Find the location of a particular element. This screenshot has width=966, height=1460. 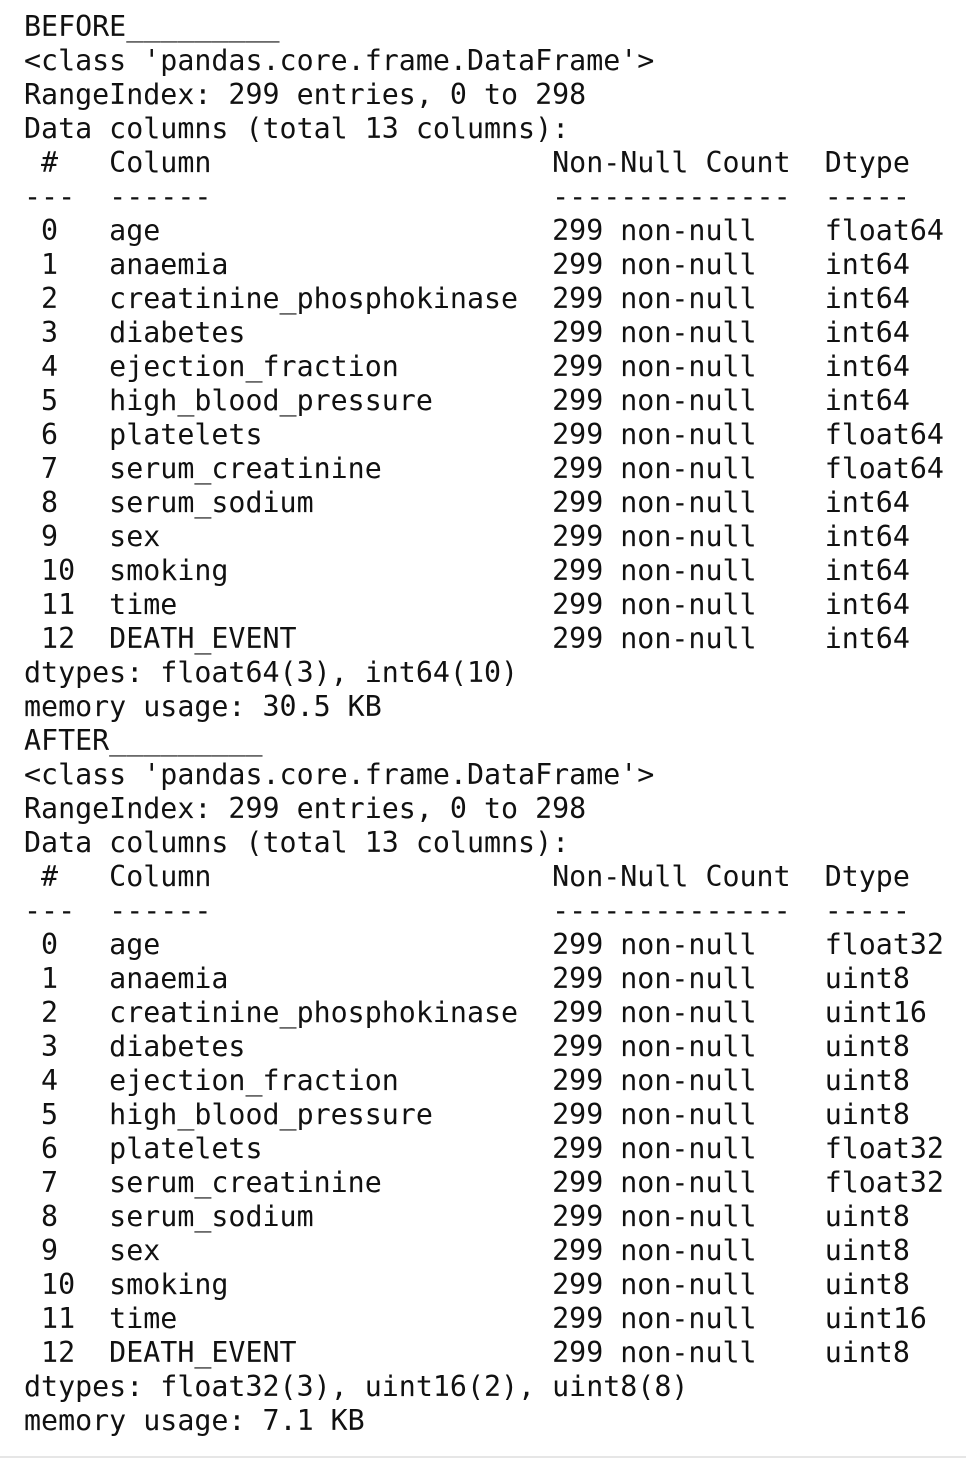

before-range-index: RangeIndex: 299 entries, 0 to 298 is located at coordinates (305, 94).